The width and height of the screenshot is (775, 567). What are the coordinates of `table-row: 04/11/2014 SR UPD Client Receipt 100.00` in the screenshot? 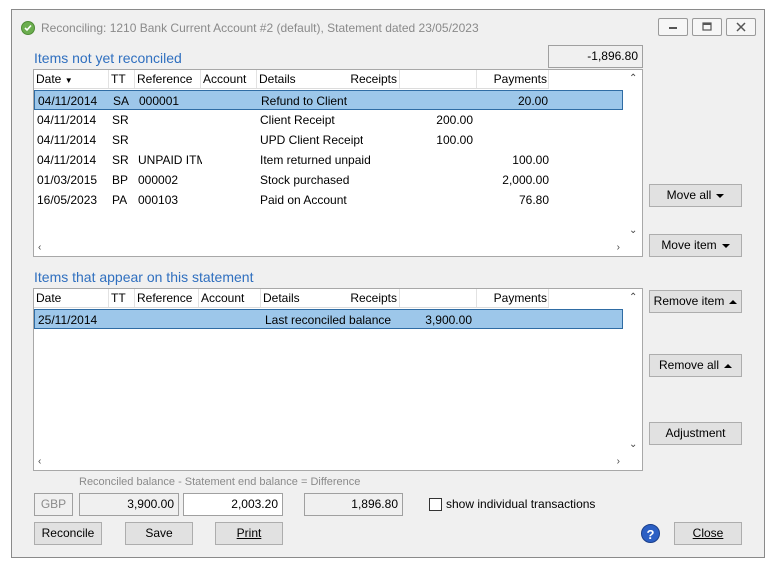 It's located at (328, 140).